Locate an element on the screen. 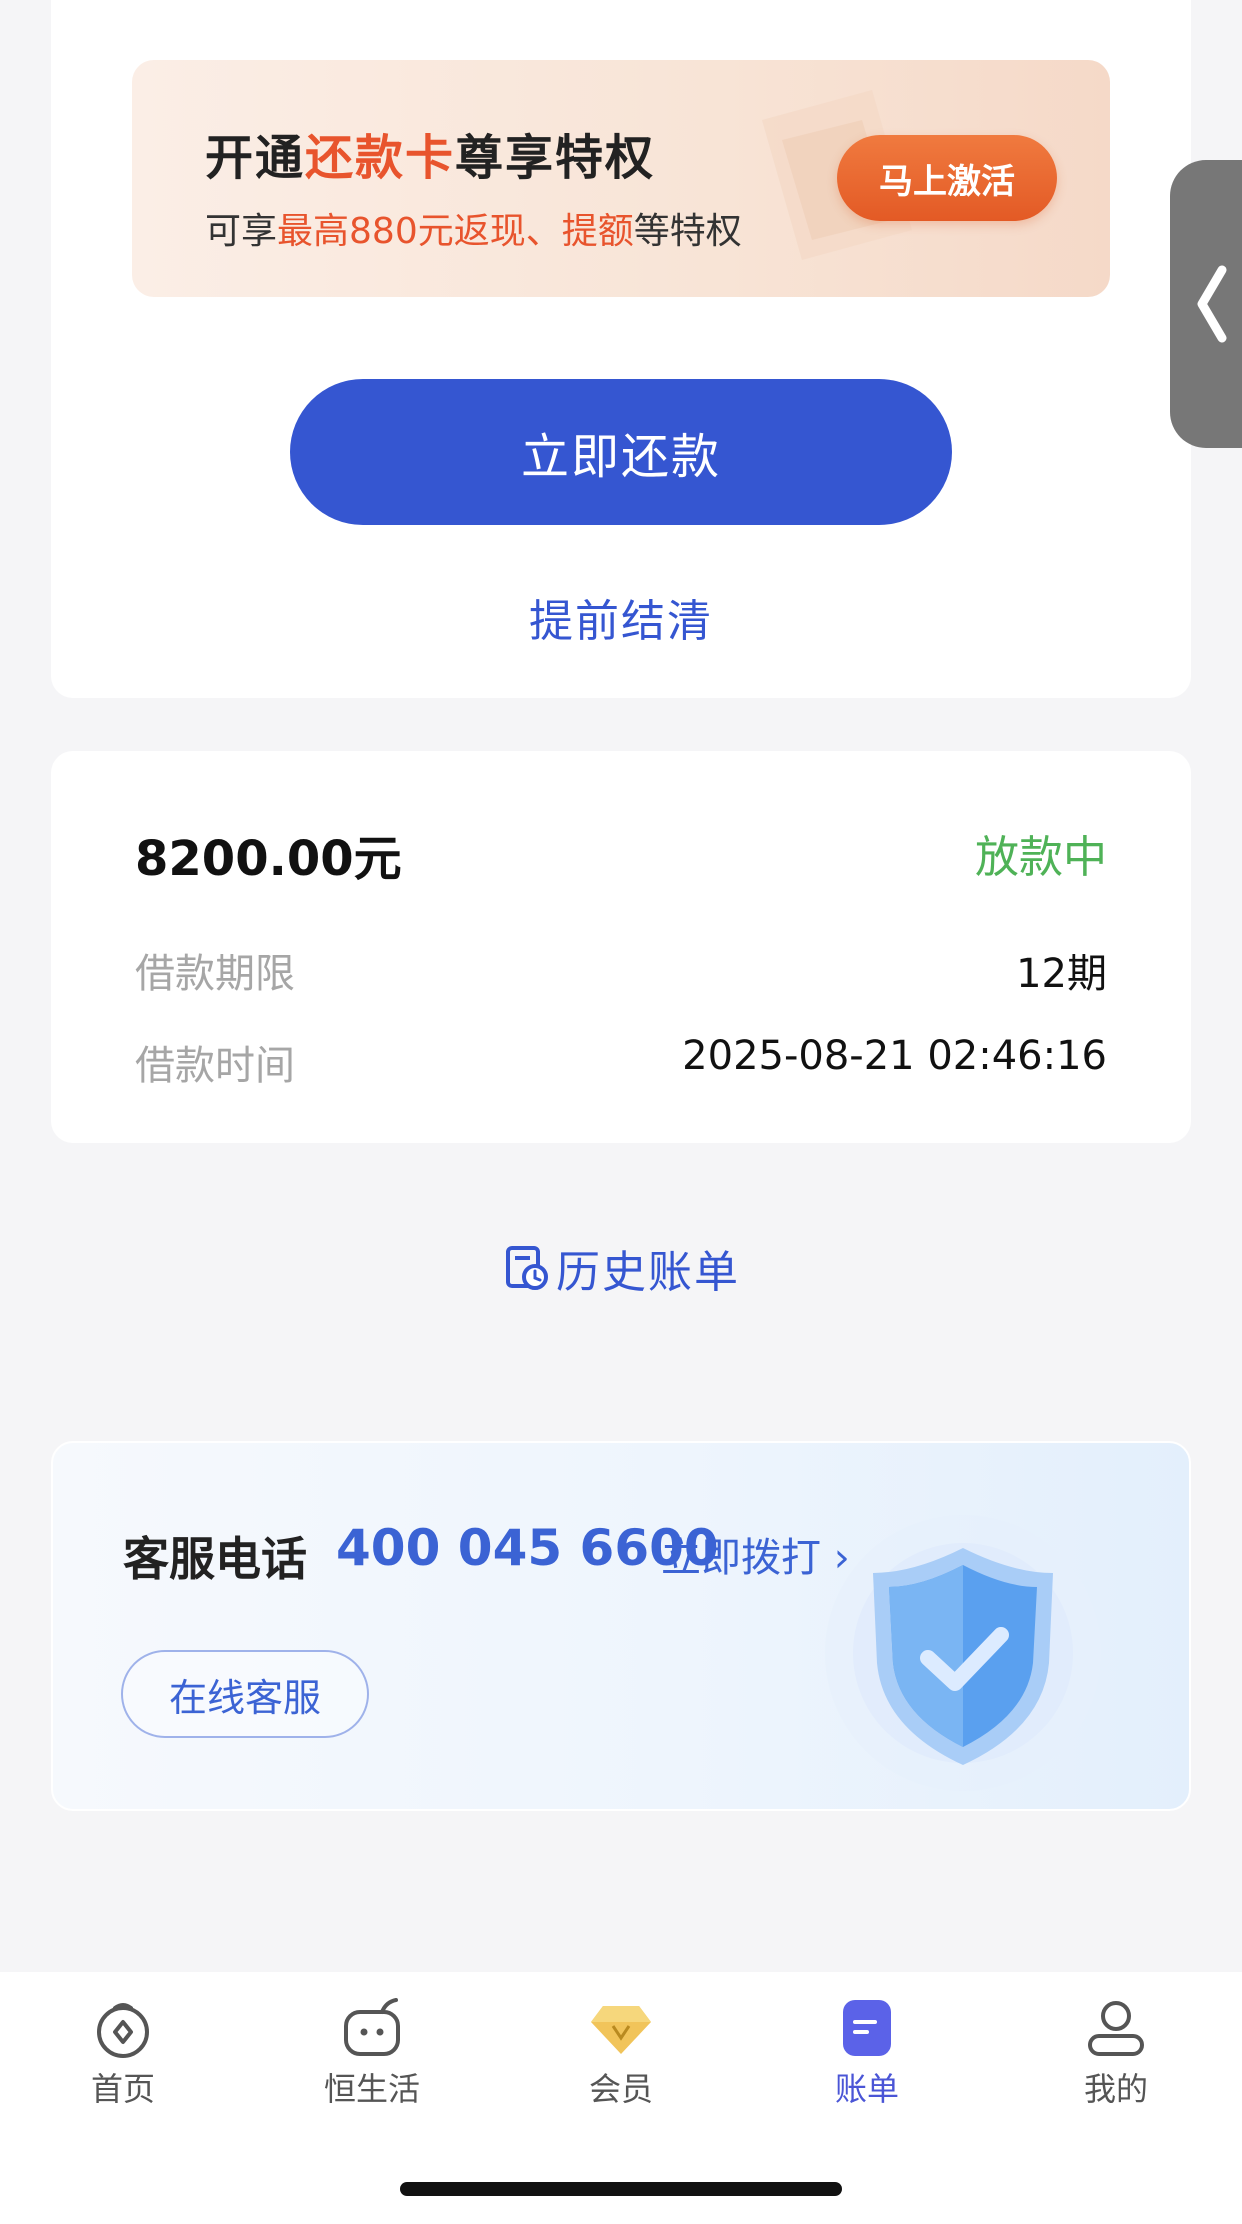  promo-banner: 开通还款卡尊享特权 可享最高880元返现、提额等特权 马上激活 is located at coordinates (621, 178).